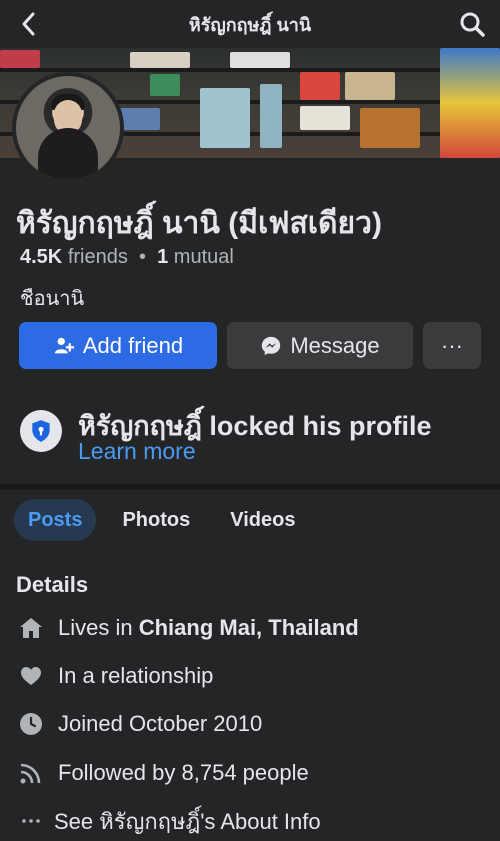  I want to click on friends-label: friends, so click(97, 257).